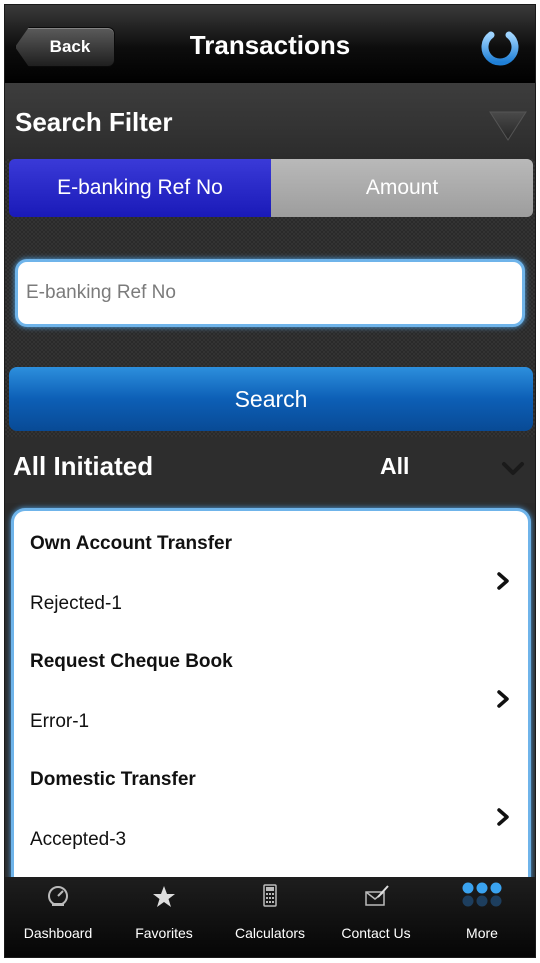 Image resolution: width=540 pixels, height=963 pixels. What do you see at coordinates (513, 469) in the screenshot?
I see `chevron-down-icon` at bounding box center [513, 469].